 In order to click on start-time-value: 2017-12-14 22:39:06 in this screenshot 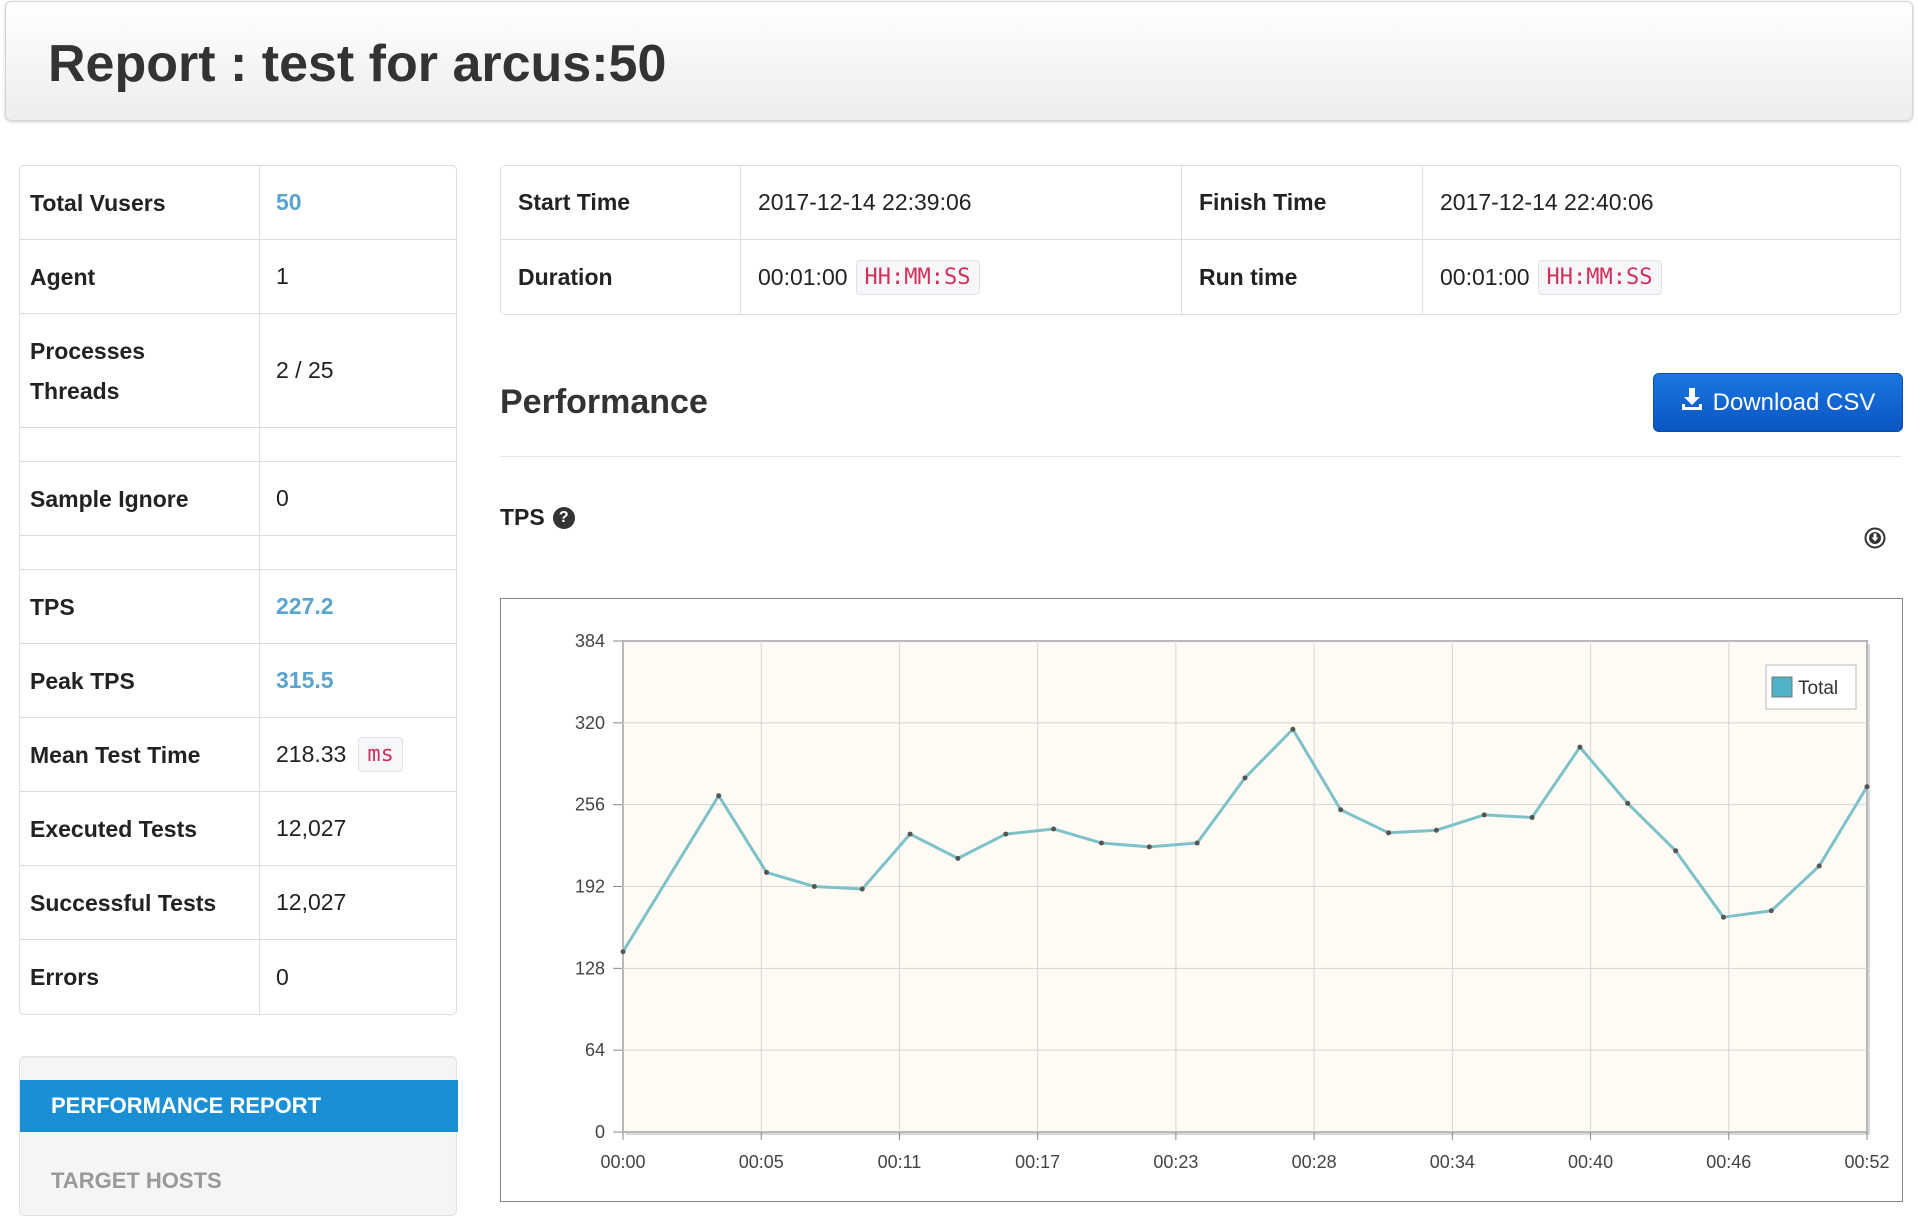, I will do `click(961, 202)`.